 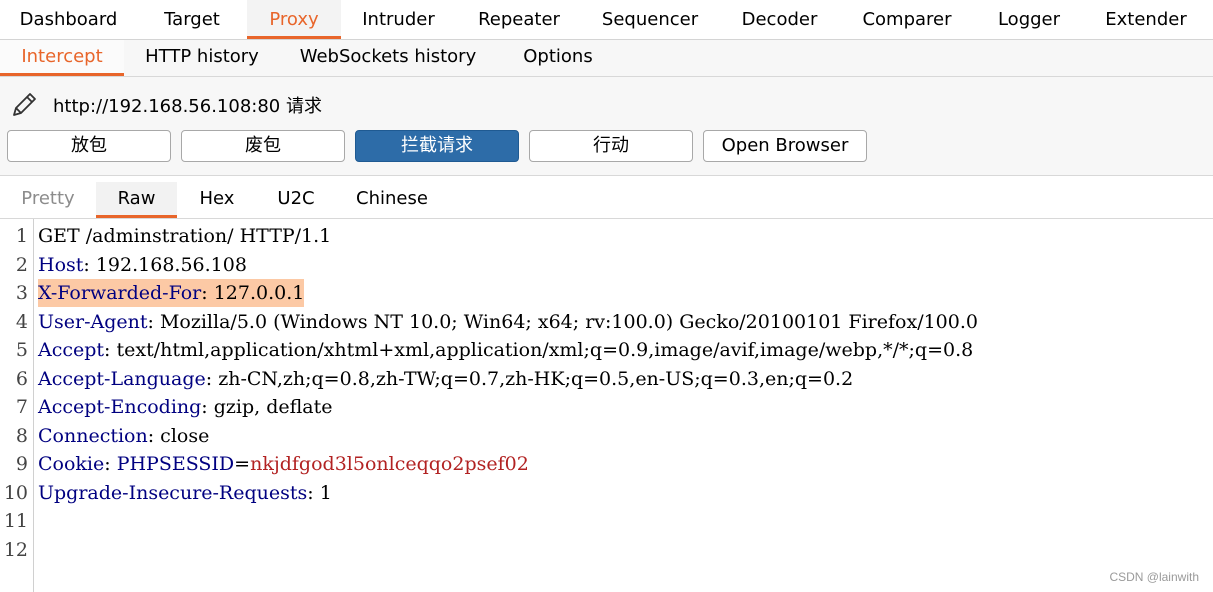 I want to click on line-number: 1, so click(x=21, y=236).